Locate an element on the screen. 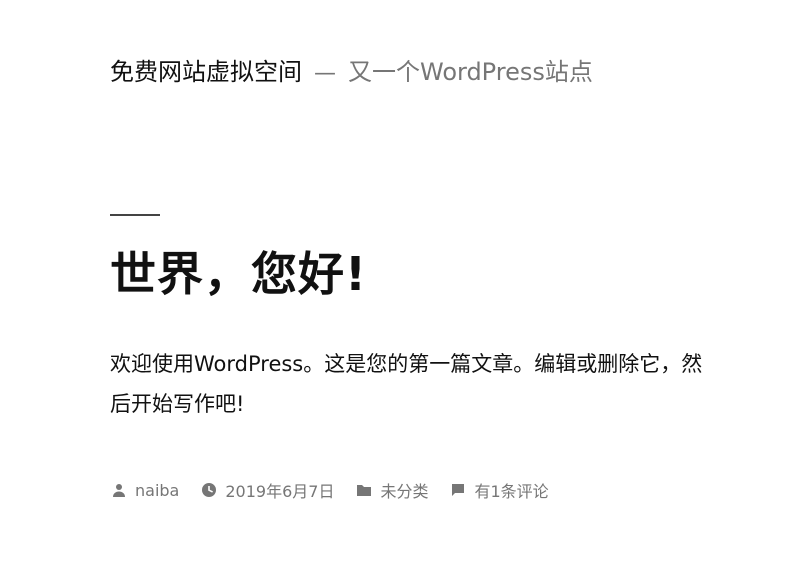 The image size is (798, 586). post-date: 2019年6月7日 is located at coordinates (280, 491).